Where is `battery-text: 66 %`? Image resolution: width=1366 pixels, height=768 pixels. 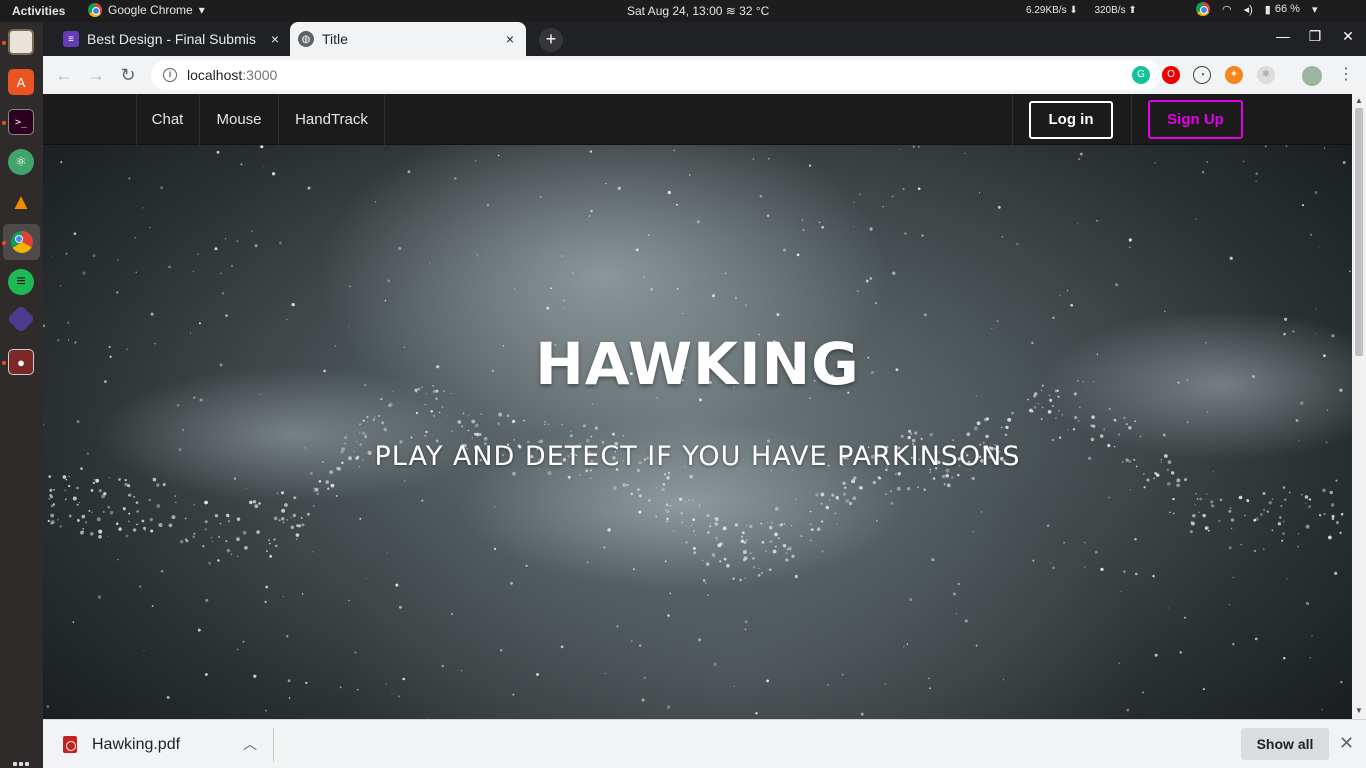
battery-text: 66 % is located at coordinates (1287, 9).